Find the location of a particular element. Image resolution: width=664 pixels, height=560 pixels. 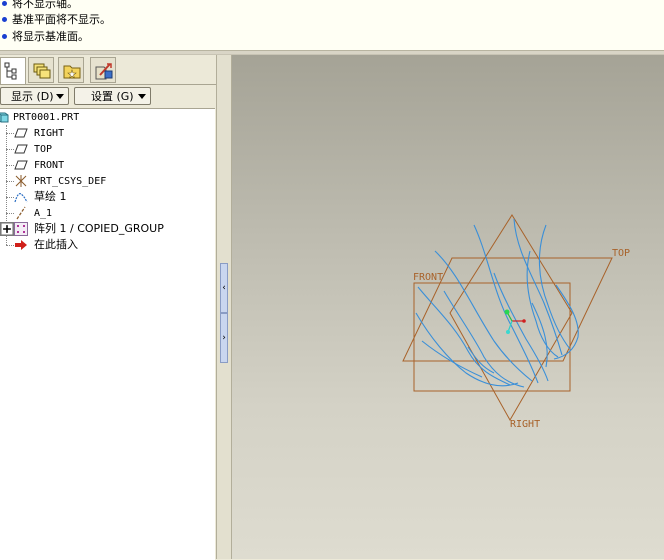

message-line: 将显示基准面。 is located at coordinates (44, 37).